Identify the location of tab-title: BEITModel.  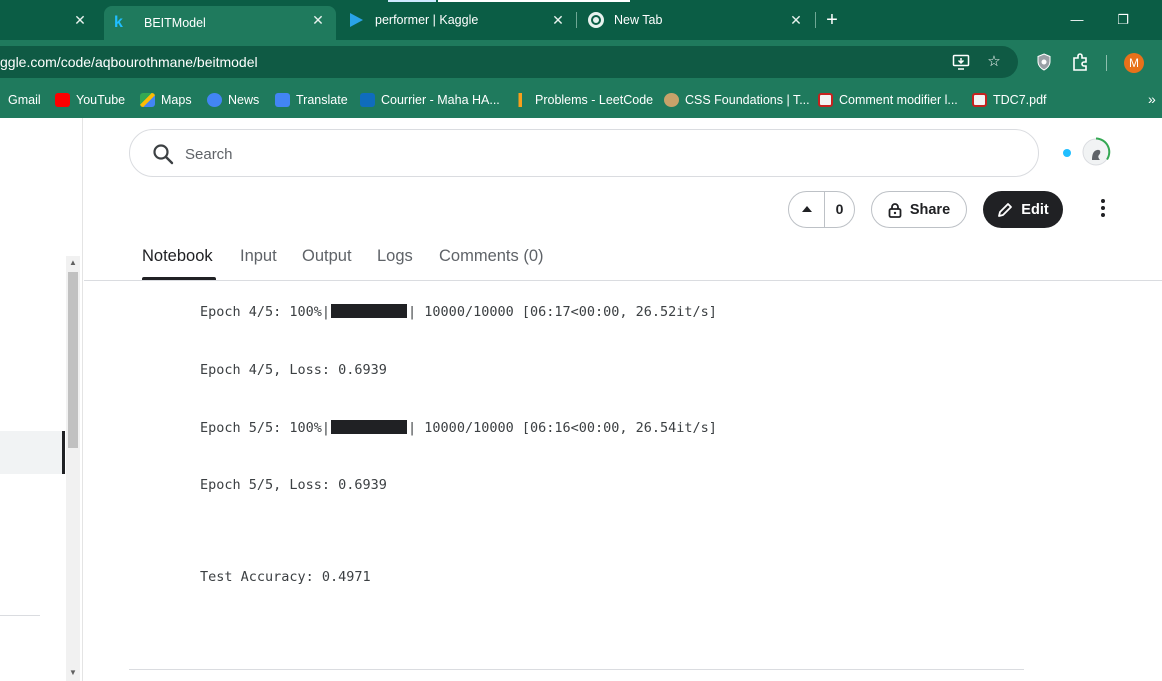
(175, 23).